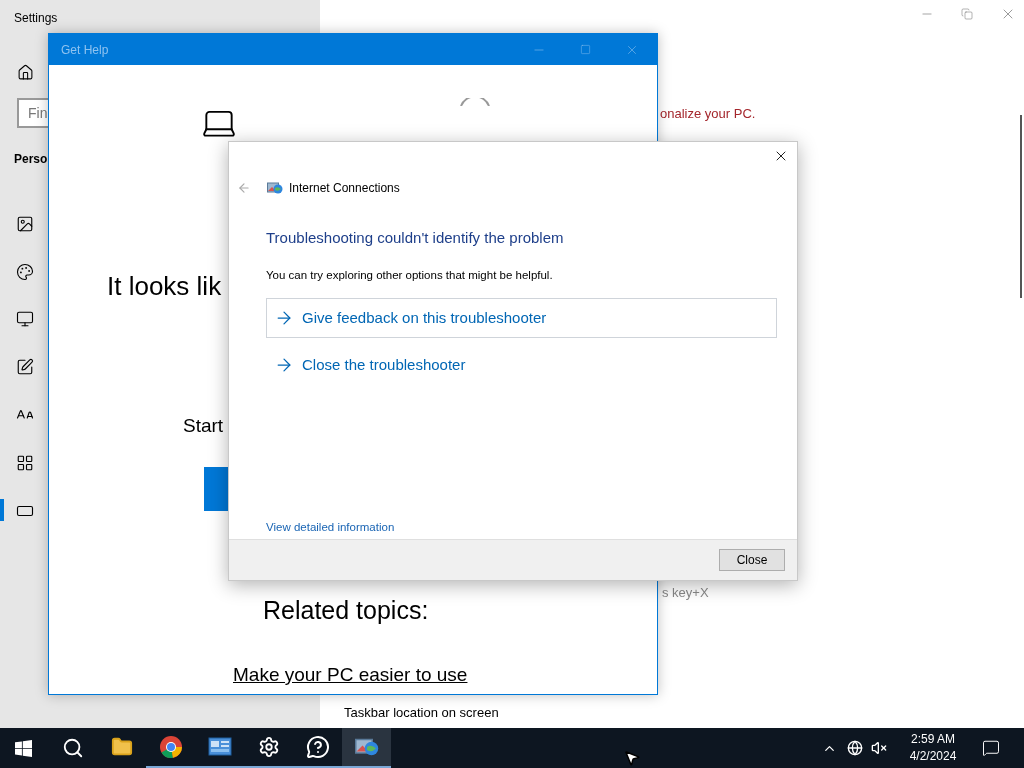 This screenshot has height=768, width=1024. I want to click on browser-icon, so click(170, 747).